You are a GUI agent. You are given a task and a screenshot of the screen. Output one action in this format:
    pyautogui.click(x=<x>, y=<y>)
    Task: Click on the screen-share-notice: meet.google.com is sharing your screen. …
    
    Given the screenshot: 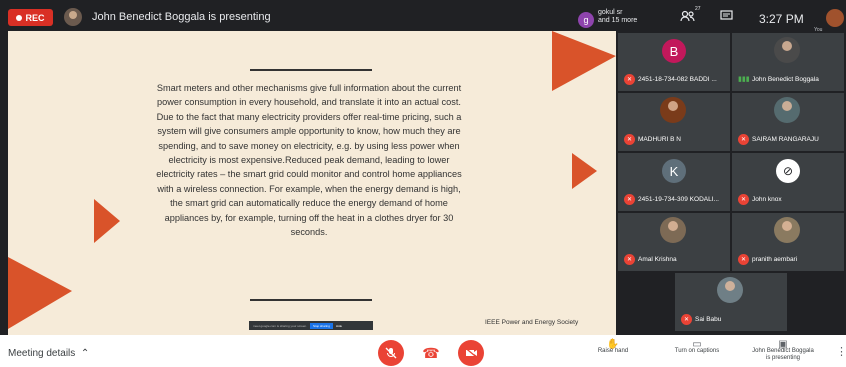 What is the action you would take?
    pyautogui.click(x=311, y=325)
    